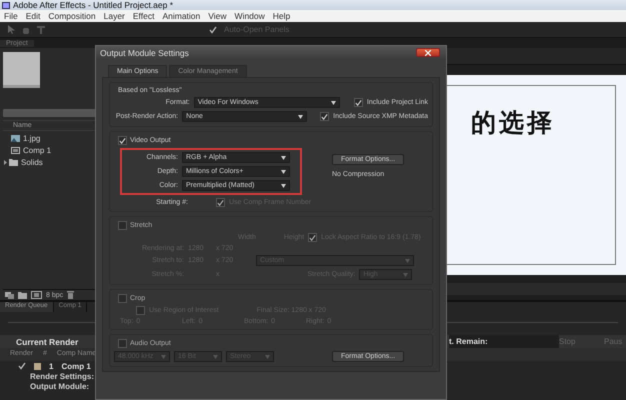 The image size is (626, 400). Describe the element at coordinates (281, 16) in the screenshot. I see `menu-item: Help` at that location.